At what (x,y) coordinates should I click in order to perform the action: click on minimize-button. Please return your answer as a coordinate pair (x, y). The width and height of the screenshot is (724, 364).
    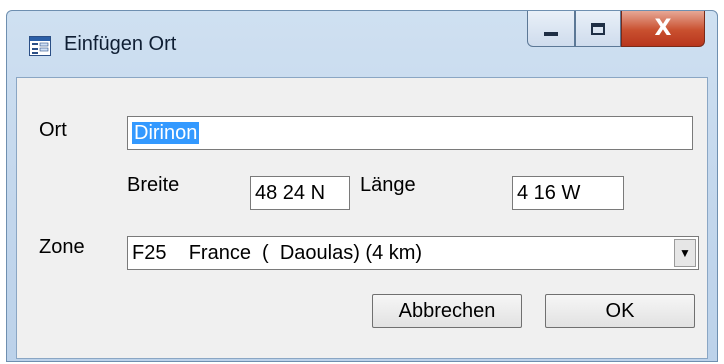
    Looking at the image, I should click on (551, 29).